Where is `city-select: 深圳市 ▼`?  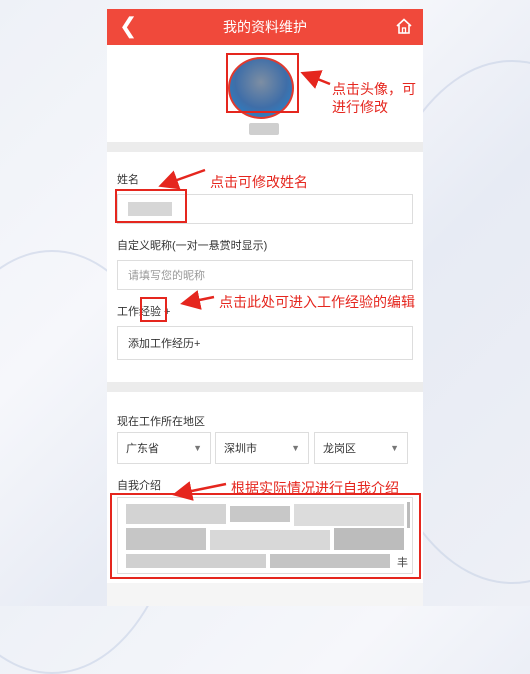 city-select: 深圳市 ▼ is located at coordinates (262, 448).